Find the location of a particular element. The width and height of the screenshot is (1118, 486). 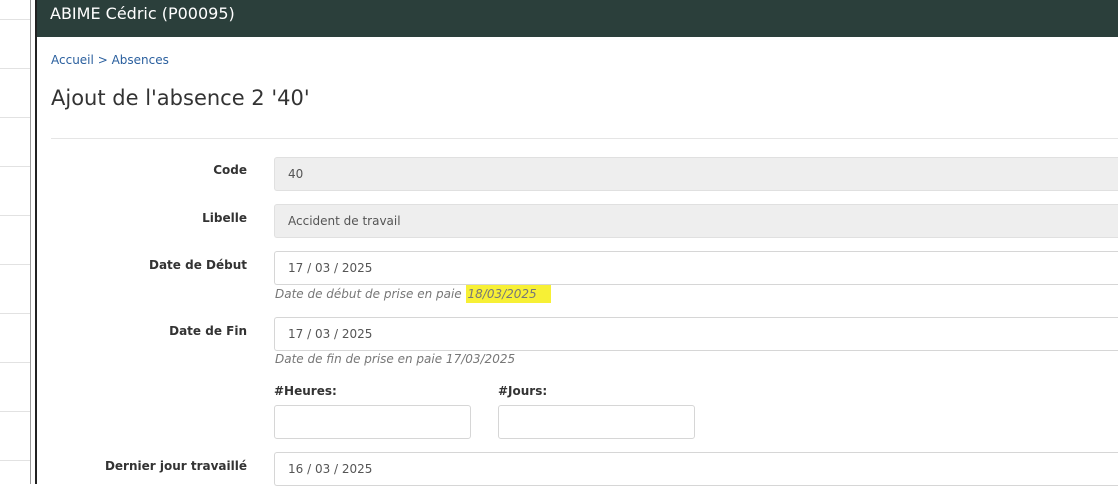

jours-input is located at coordinates (596, 422).